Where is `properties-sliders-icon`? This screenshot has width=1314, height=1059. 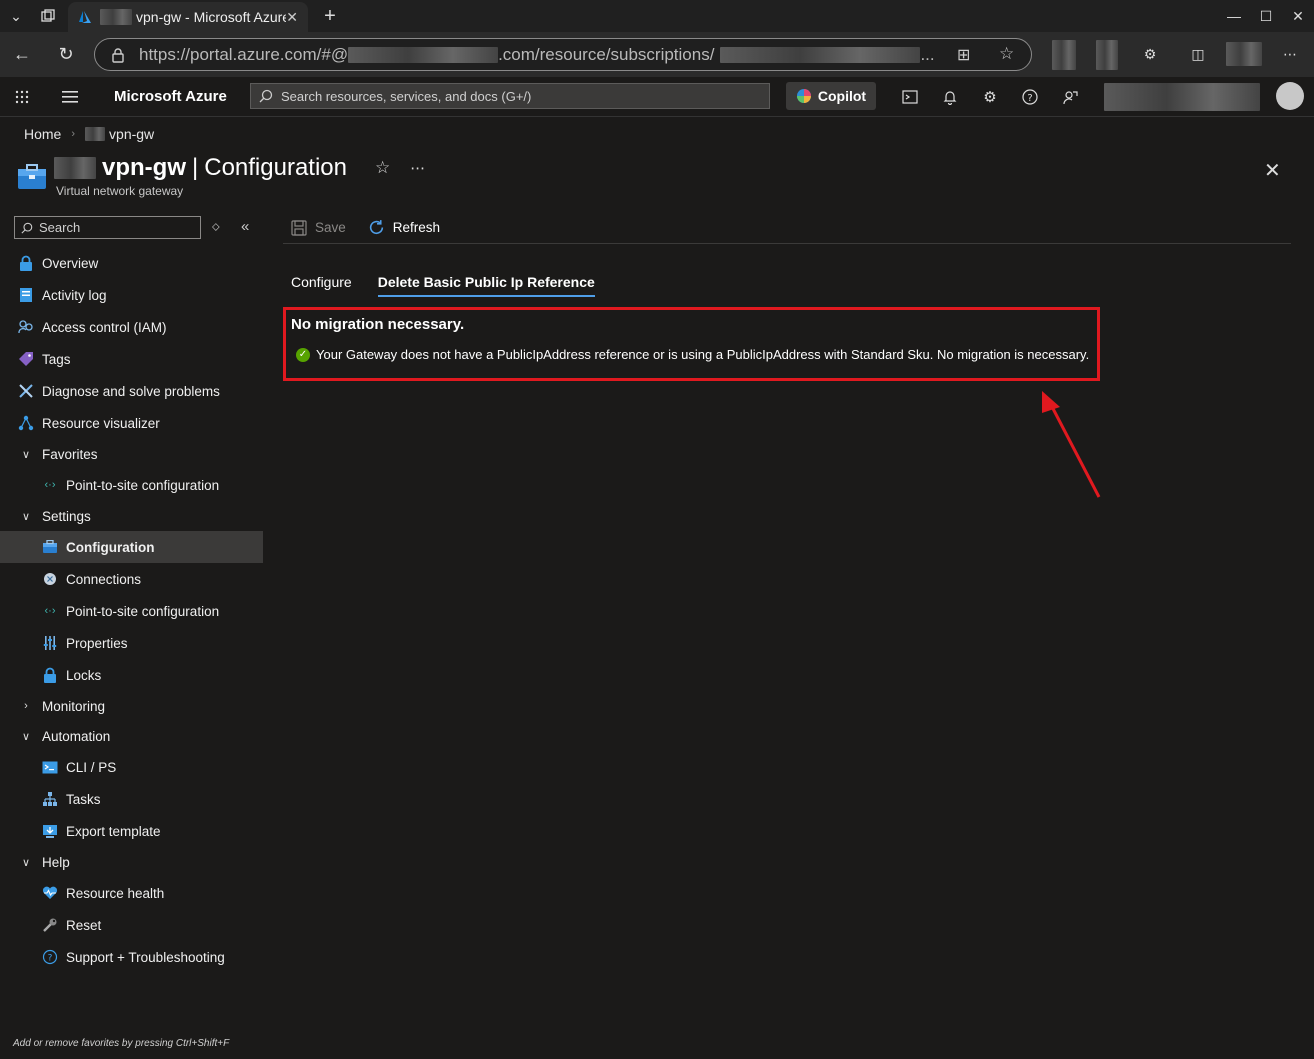
properties-sliders-icon is located at coordinates (50, 643).